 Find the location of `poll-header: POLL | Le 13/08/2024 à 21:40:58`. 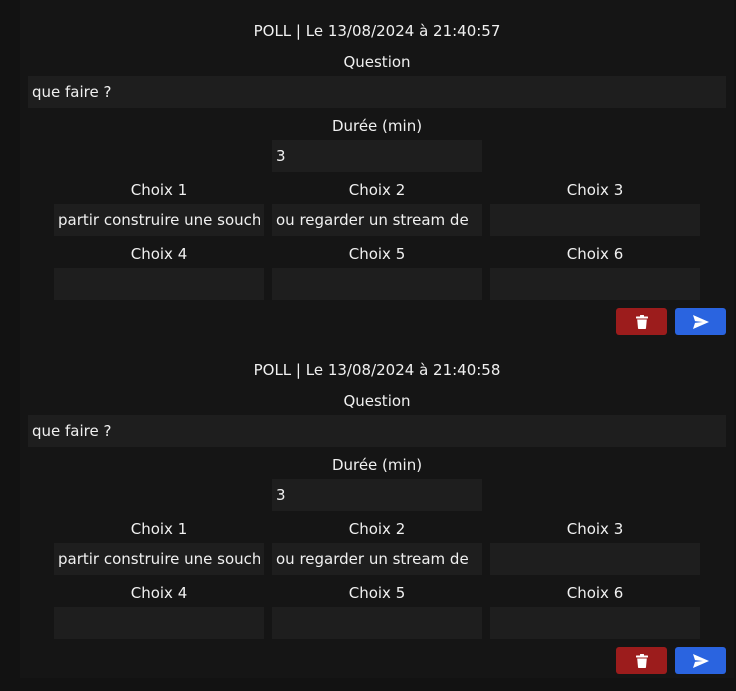

poll-header: POLL | Le 13/08/2024 à 21:40:58 is located at coordinates (377, 370).